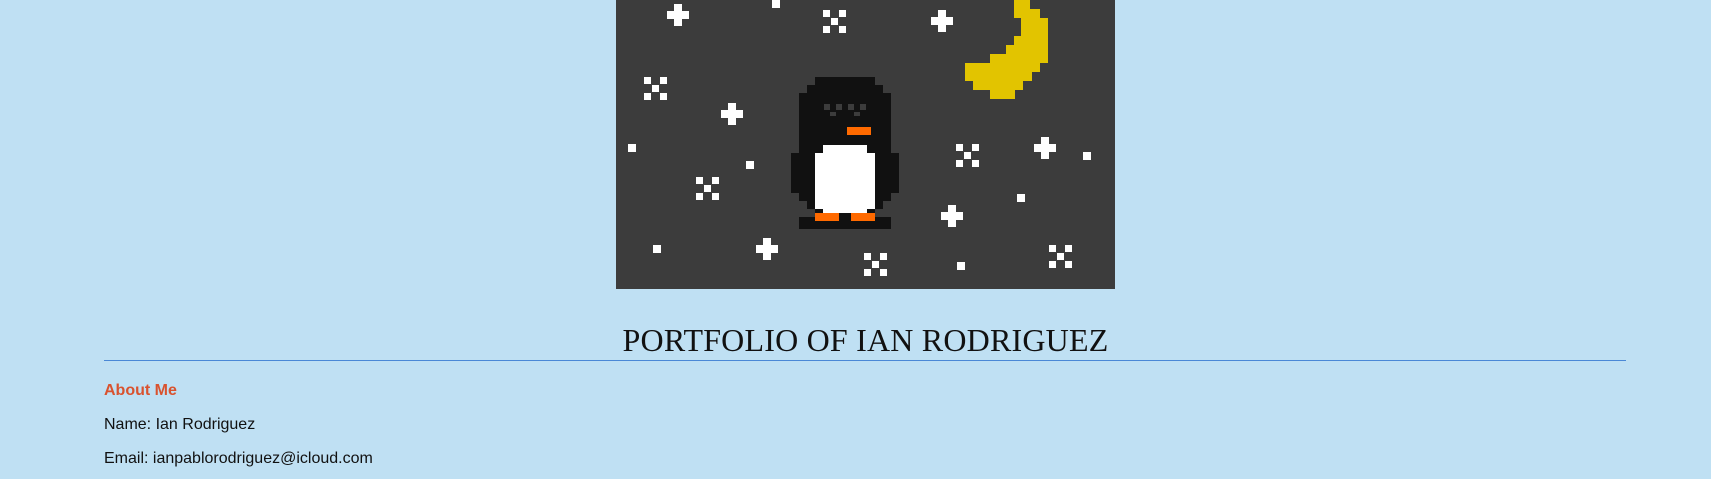 Image resolution: width=1711 pixels, height=479 pixels. I want to click on penguin-icon, so click(845, 153).